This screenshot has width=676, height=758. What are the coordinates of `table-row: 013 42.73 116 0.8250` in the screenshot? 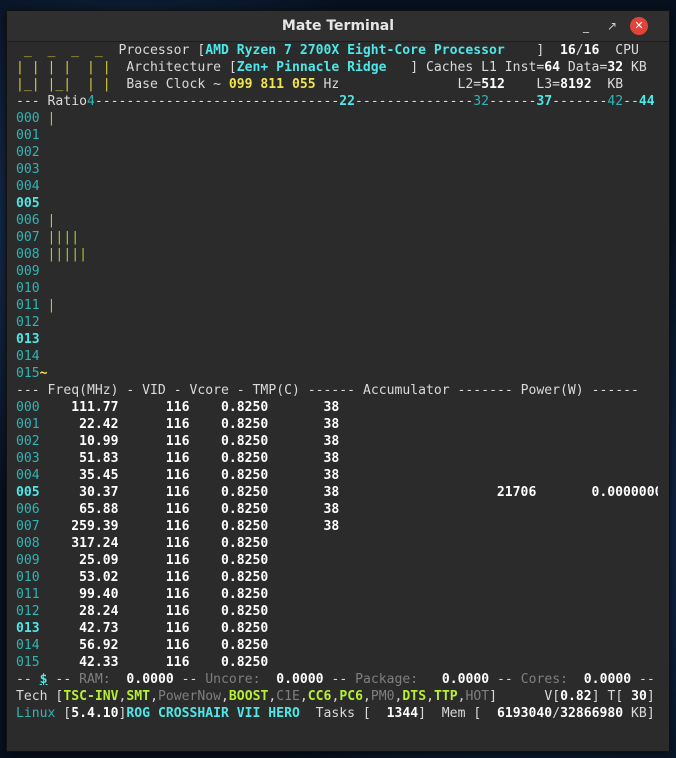 It's located at (337, 628).